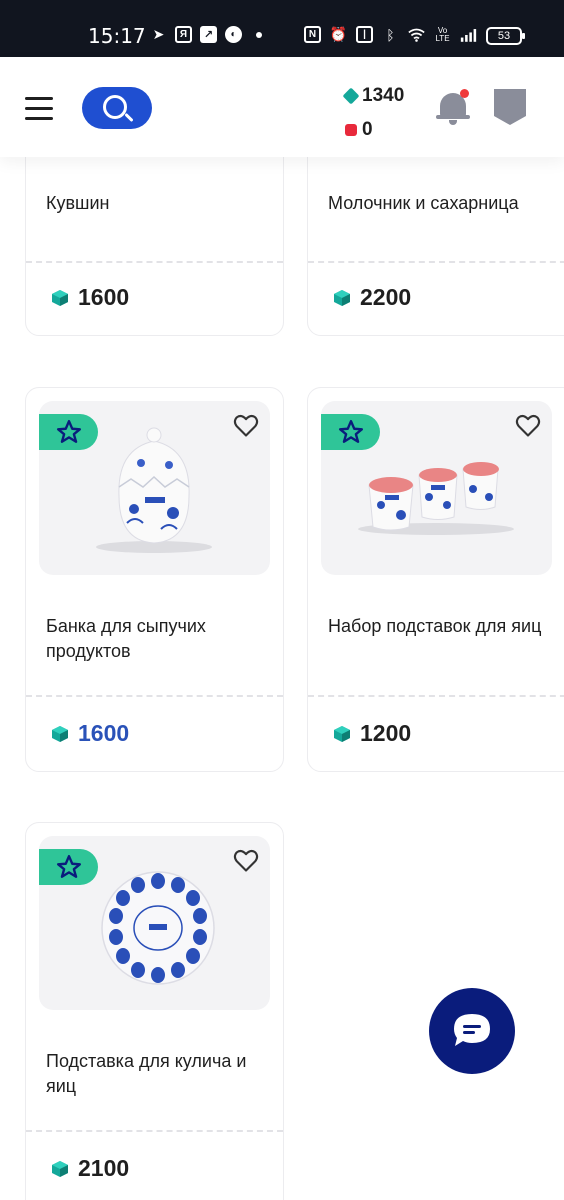  Describe the element at coordinates (146, 1073) in the screenshot. I see `product-title: Подставка для кулича и яиц` at that location.